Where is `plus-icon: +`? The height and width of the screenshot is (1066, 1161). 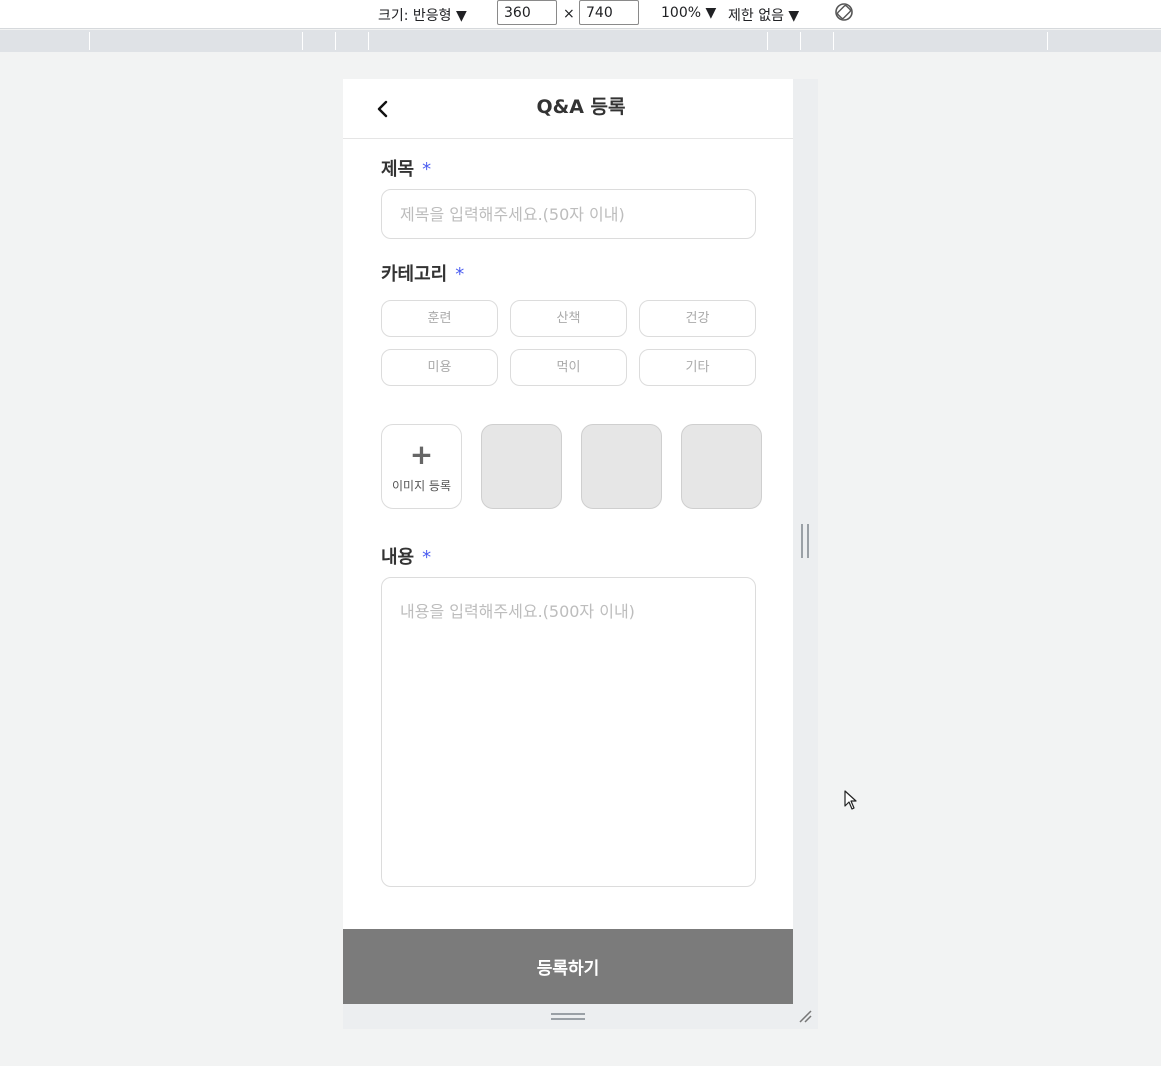 plus-icon: + is located at coordinates (421, 454).